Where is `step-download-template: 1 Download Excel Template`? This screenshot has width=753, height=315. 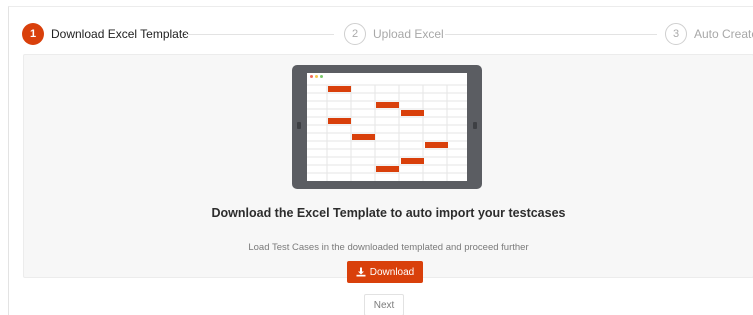 step-download-template: 1 Download Excel Template is located at coordinates (105, 34).